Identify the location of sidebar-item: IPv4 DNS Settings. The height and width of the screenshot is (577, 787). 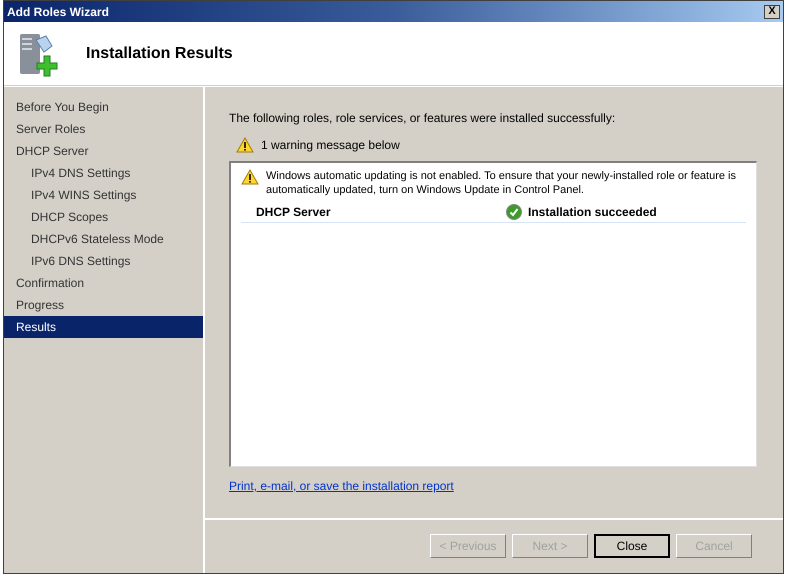
(103, 173).